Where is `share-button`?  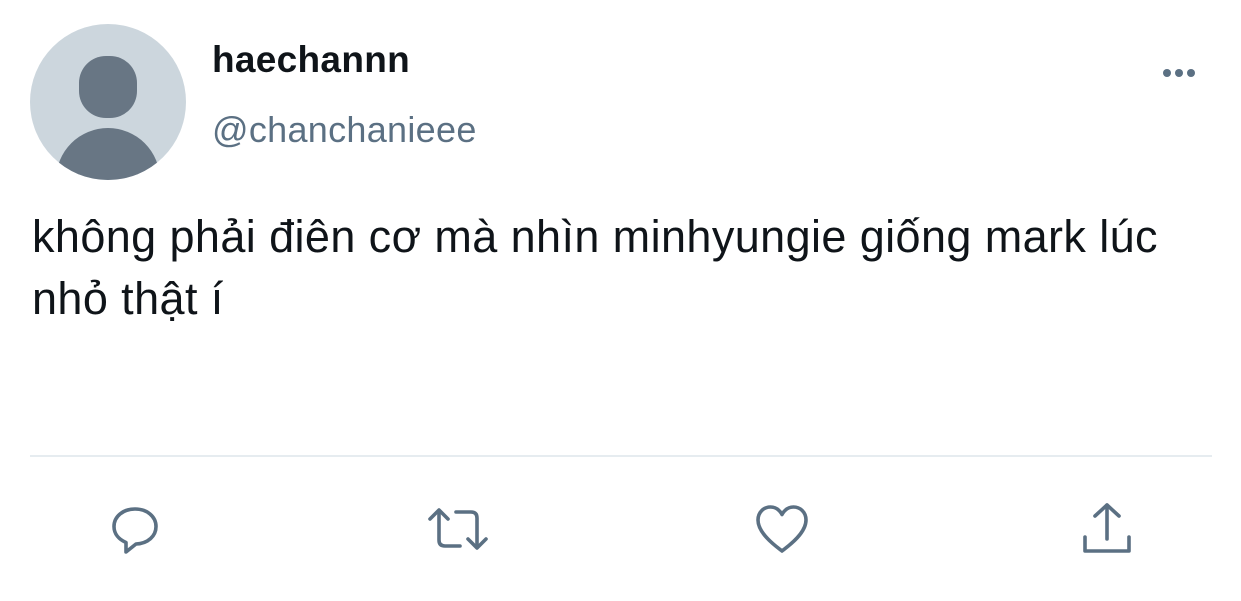
share-button is located at coordinates (1107, 529).